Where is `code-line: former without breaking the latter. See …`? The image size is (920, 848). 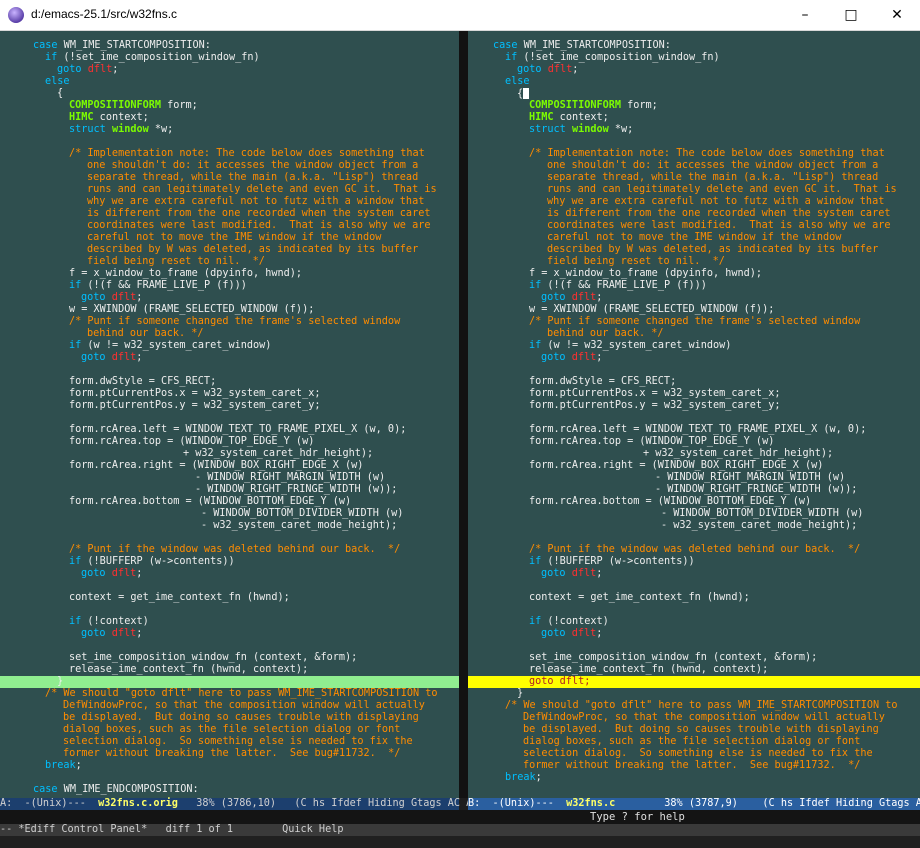
code-line: former without breaking the latter. See … is located at coordinates (694, 766).